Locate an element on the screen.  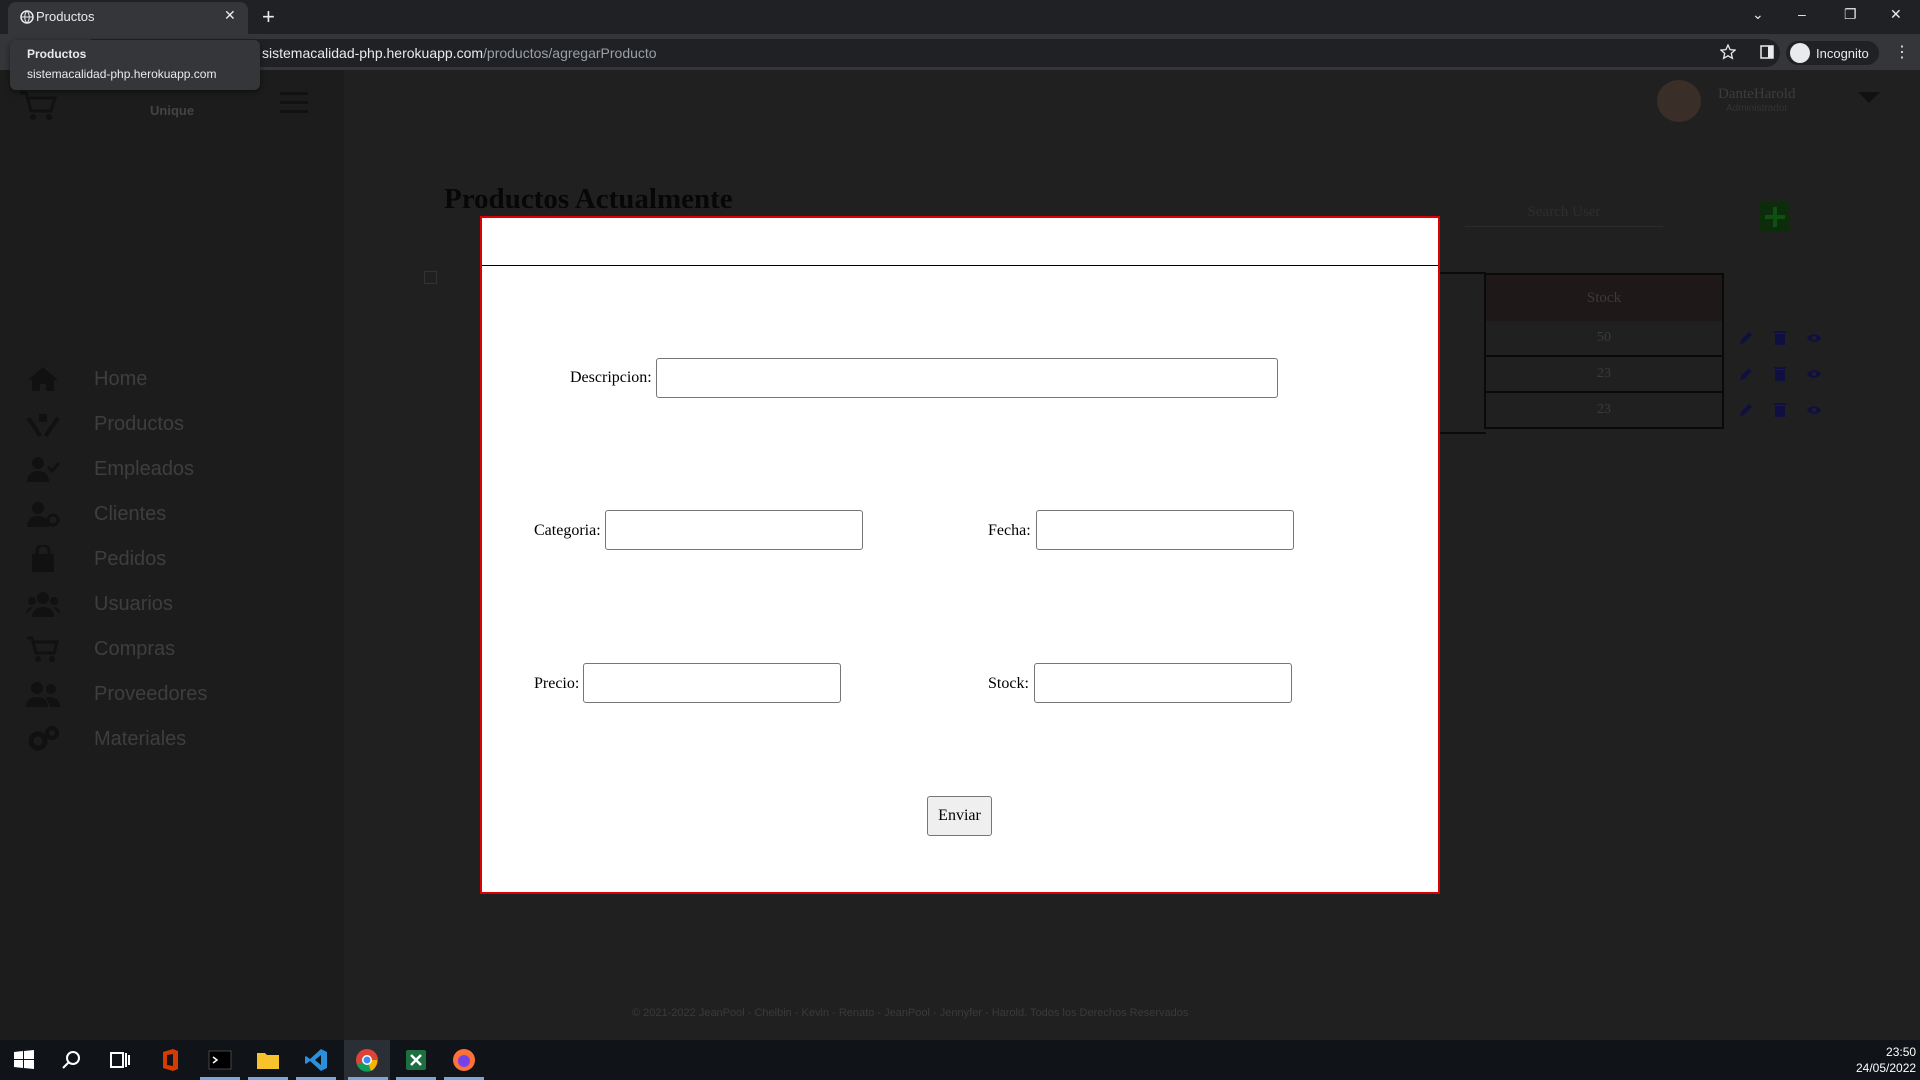
select-all-checkbox is located at coordinates (430, 277).